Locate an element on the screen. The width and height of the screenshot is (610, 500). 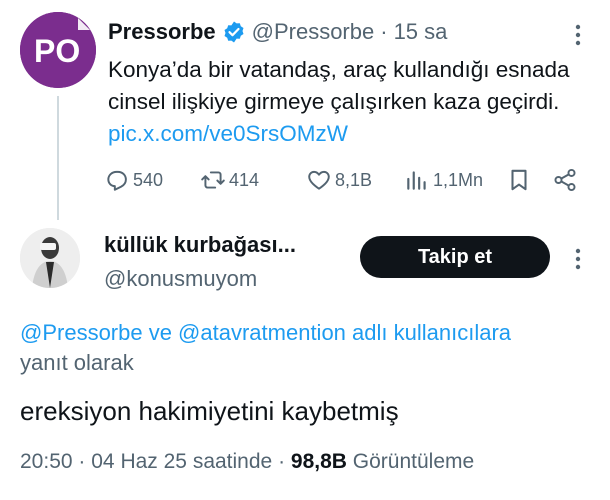
heart-icon is located at coordinates (319, 180).